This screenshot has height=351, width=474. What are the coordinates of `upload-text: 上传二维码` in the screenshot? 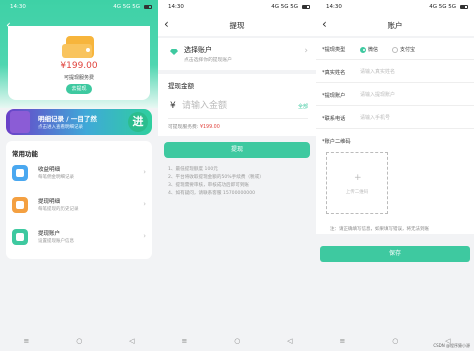 It's located at (357, 192).